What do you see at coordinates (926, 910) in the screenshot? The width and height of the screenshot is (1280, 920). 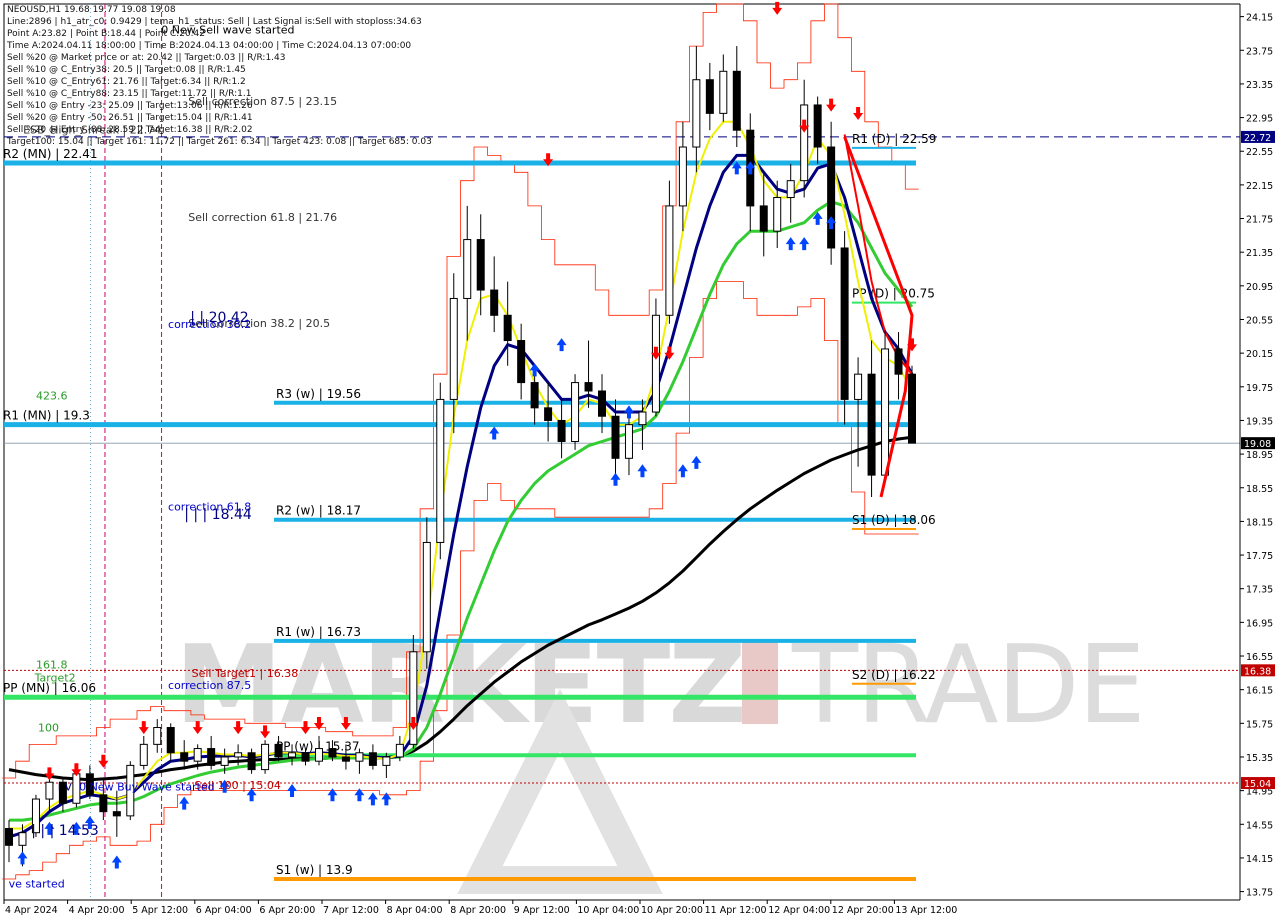 I see `time-tick-label: 13 Apr 12:00` at bounding box center [926, 910].